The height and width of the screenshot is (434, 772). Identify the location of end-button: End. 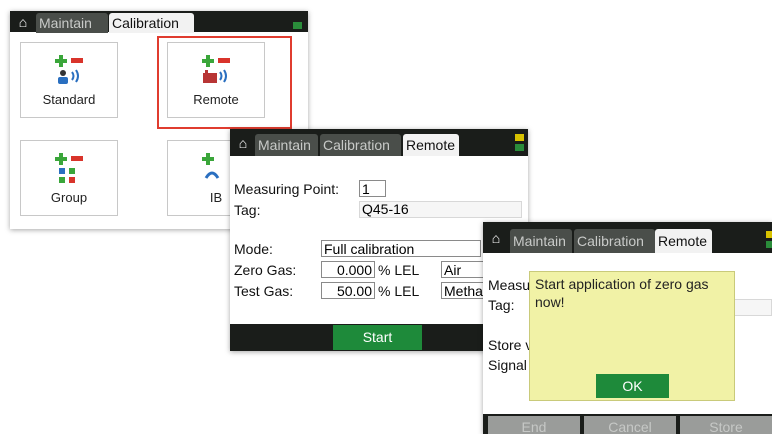
(534, 425).